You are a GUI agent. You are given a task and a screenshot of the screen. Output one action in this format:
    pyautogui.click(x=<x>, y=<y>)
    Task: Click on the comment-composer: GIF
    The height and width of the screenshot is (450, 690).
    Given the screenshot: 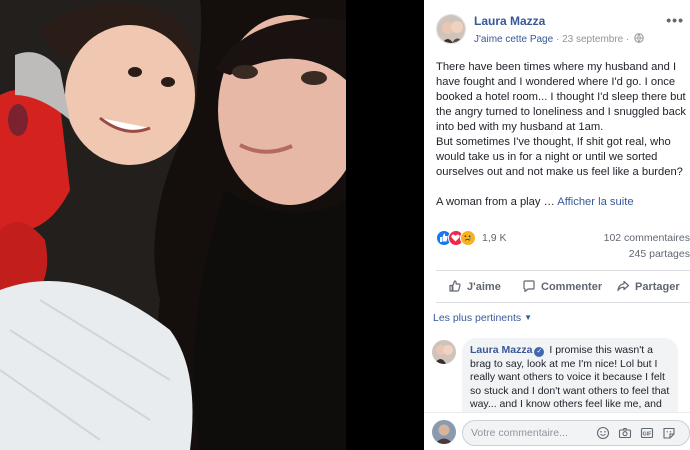 What is the action you would take?
    pyautogui.click(x=557, y=431)
    